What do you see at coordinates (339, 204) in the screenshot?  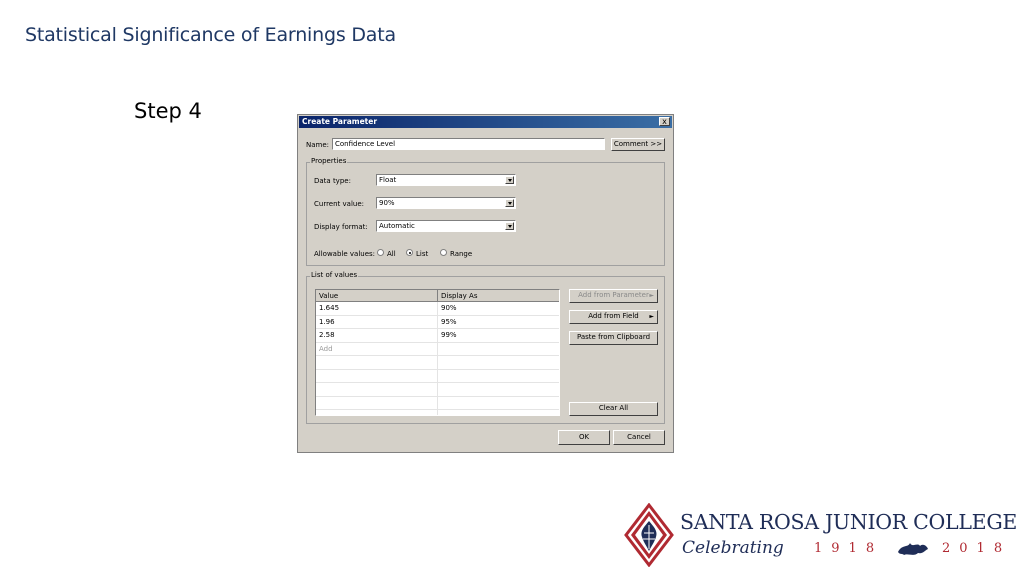 I see `current-value-label: Current value:` at bounding box center [339, 204].